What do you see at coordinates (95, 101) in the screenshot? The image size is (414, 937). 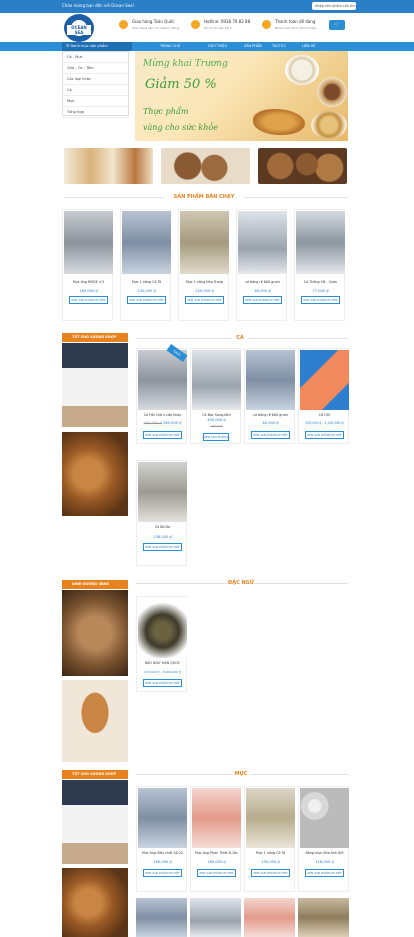 I see `category-item: Mực` at bounding box center [95, 101].